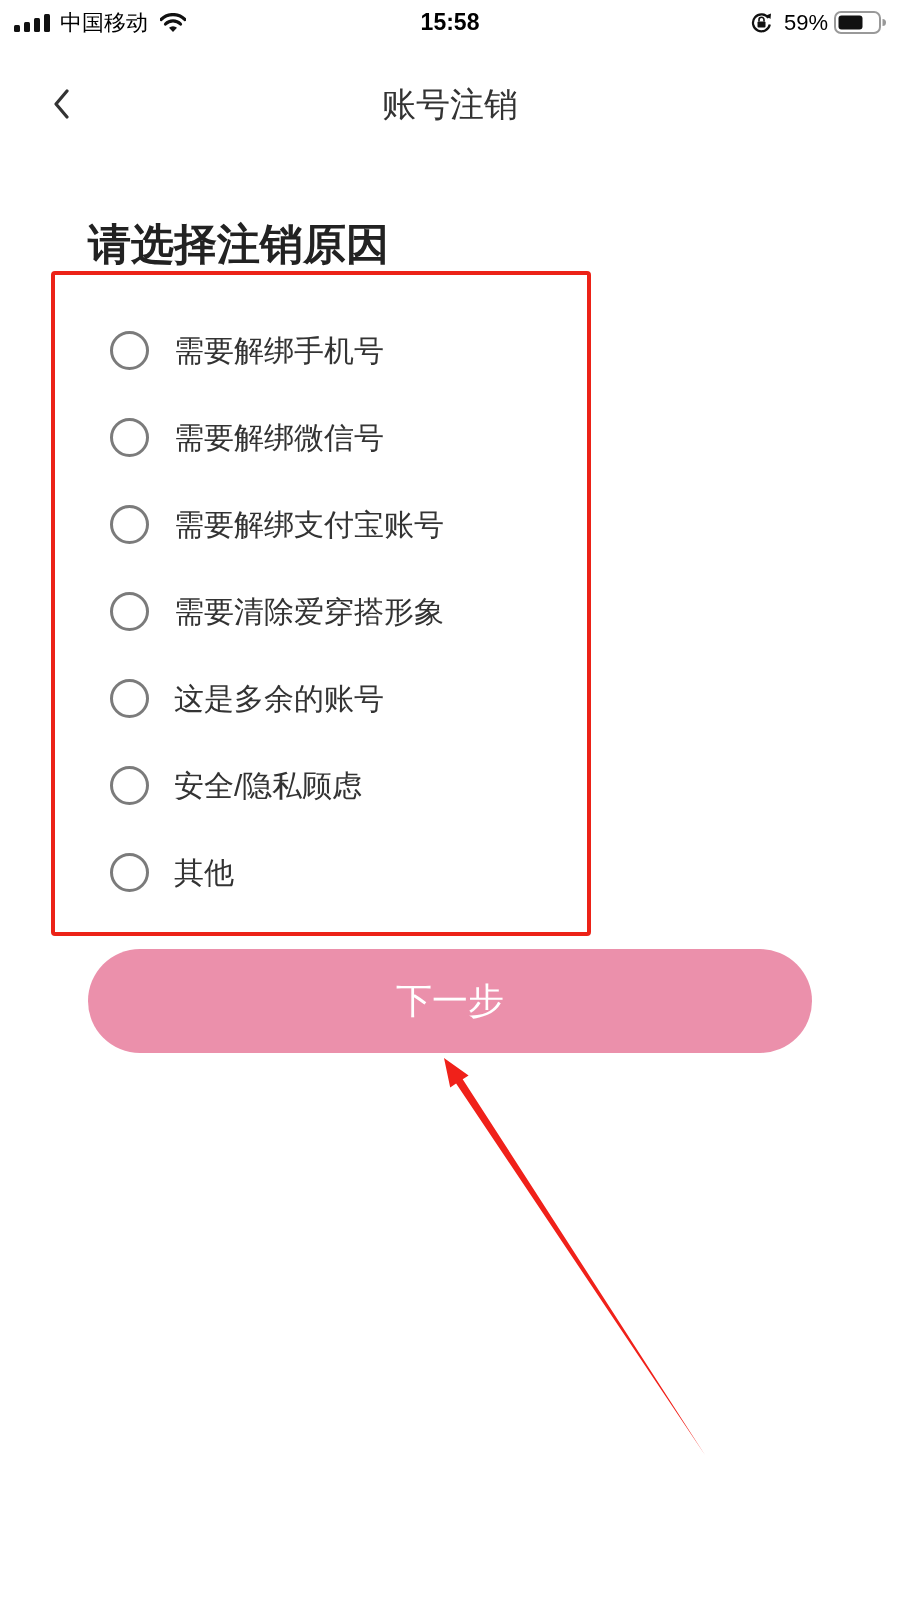 The height and width of the screenshot is (1600, 900). I want to click on rotation-lock-icon, so click(761, 22).